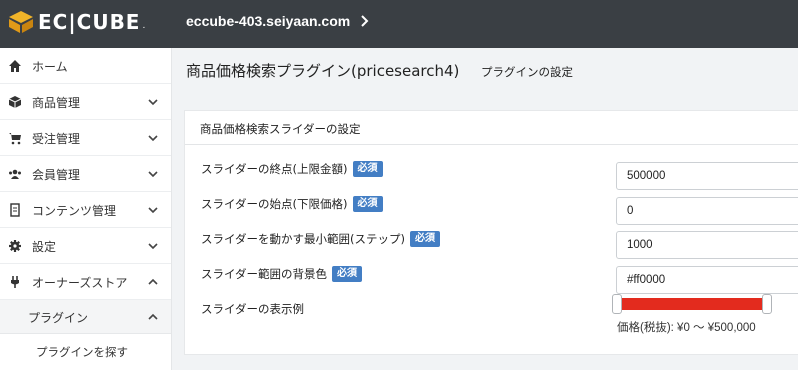 This screenshot has width=798, height=370. Describe the element at coordinates (15, 210) in the screenshot. I see `document-icon` at that location.